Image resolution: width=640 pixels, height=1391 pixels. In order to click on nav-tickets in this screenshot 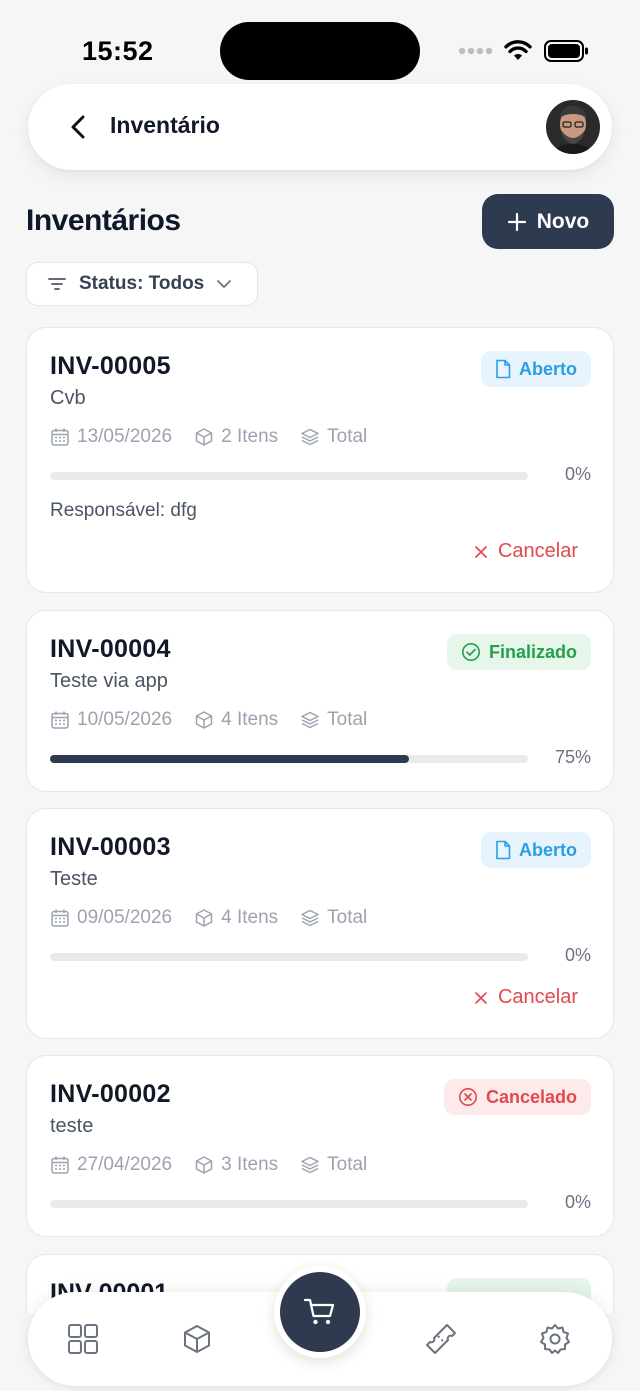, I will do `click(441, 1339)`.